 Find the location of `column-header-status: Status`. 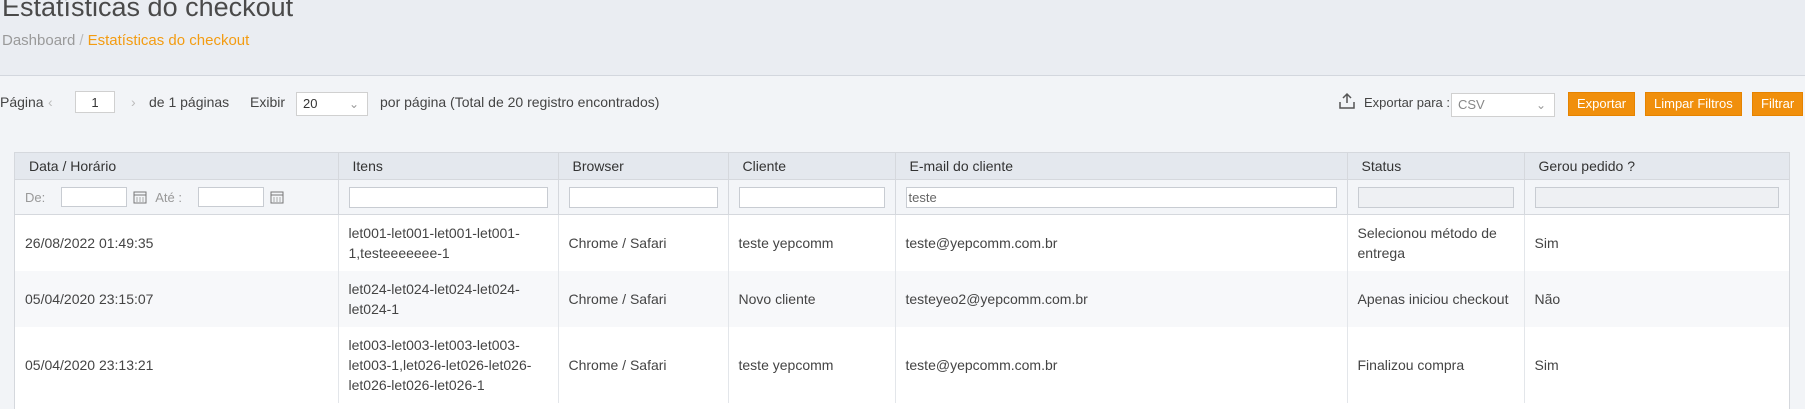

column-header-status: Status is located at coordinates (1436, 166).